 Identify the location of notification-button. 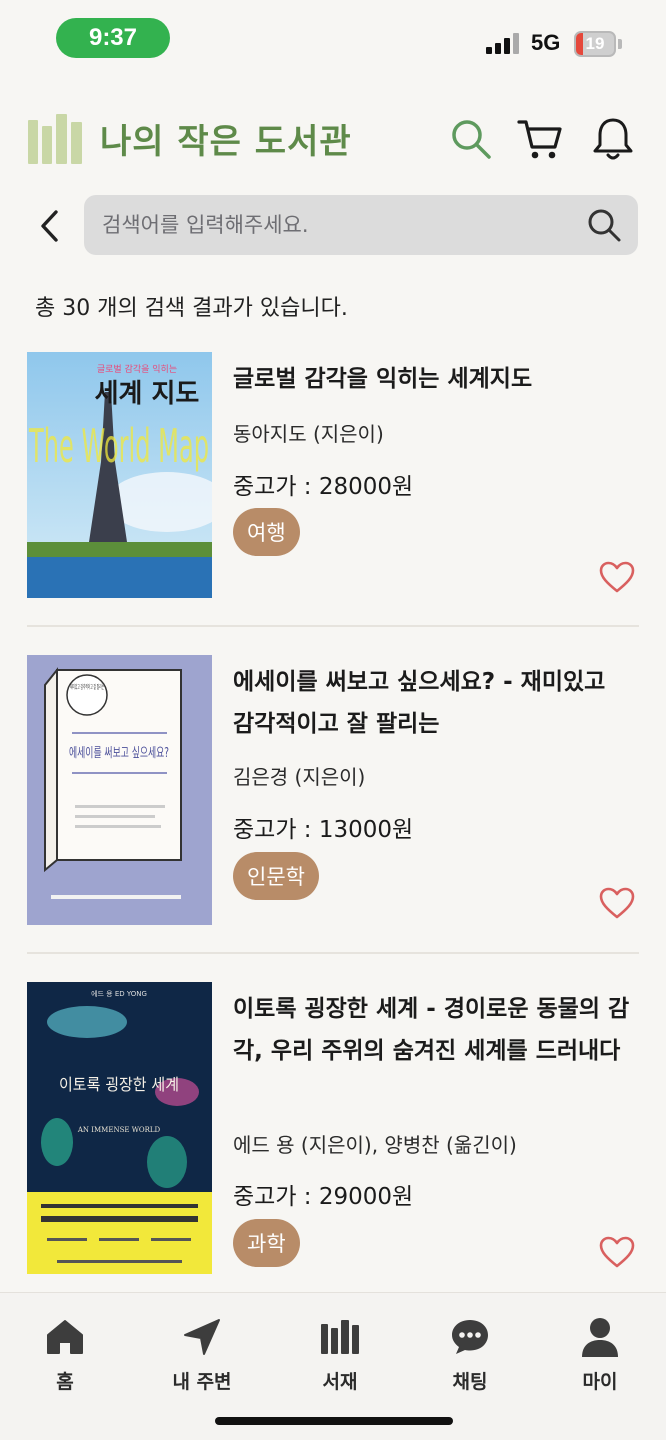
(613, 139).